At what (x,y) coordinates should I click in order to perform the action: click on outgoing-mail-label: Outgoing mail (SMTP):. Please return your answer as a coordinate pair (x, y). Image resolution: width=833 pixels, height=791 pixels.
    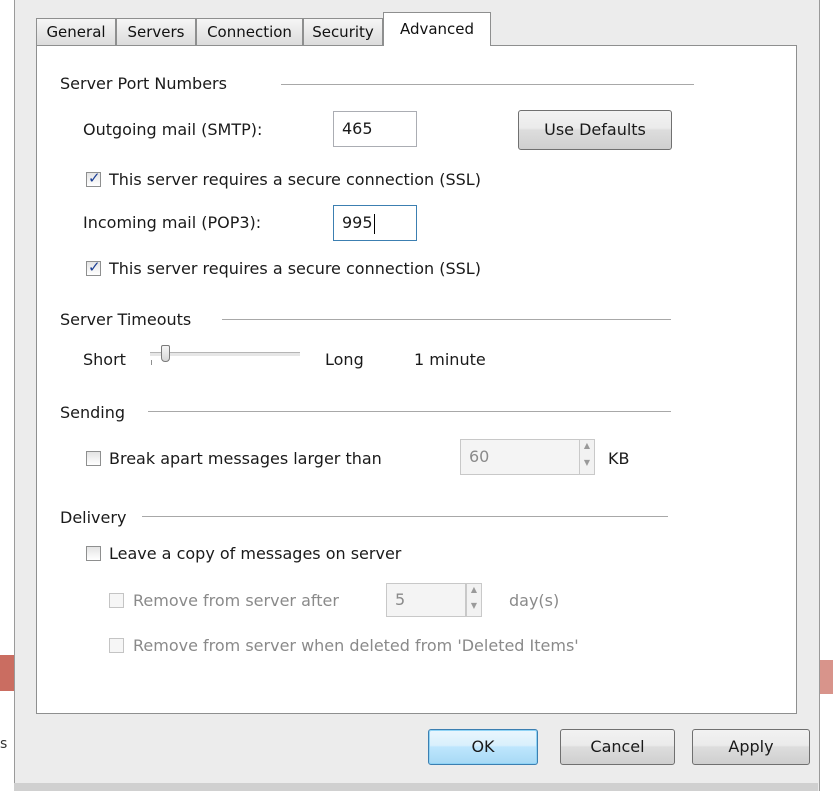
    Looking at the image, I should click on (173, 129).